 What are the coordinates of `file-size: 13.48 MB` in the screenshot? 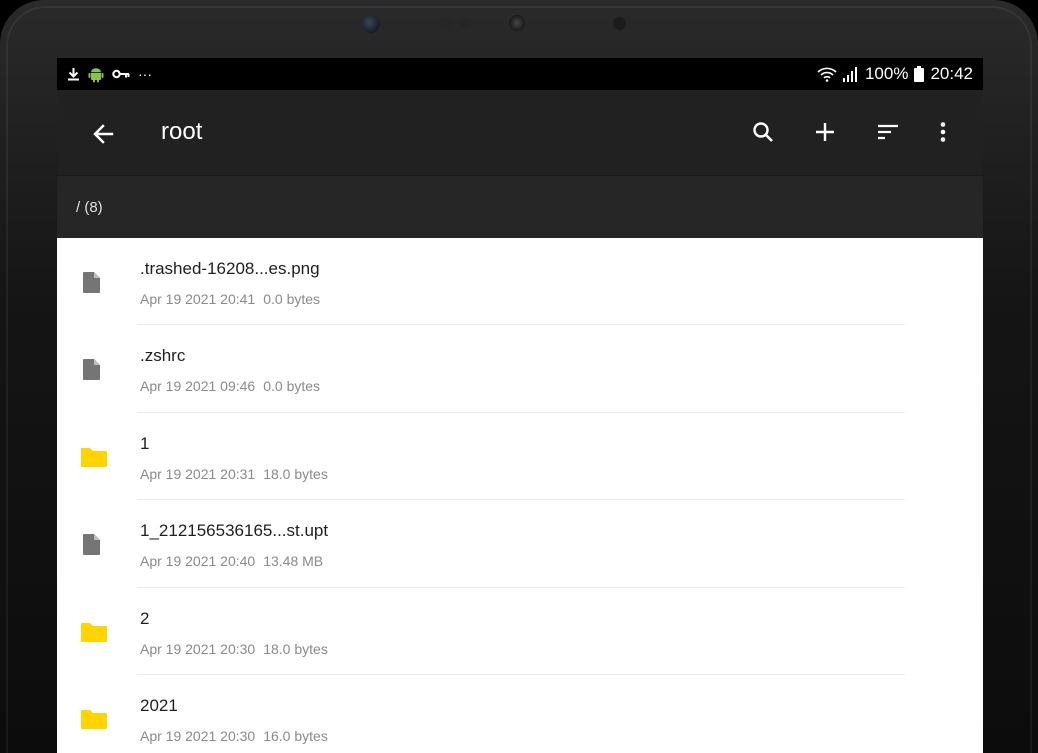 It's located at (293, 561).